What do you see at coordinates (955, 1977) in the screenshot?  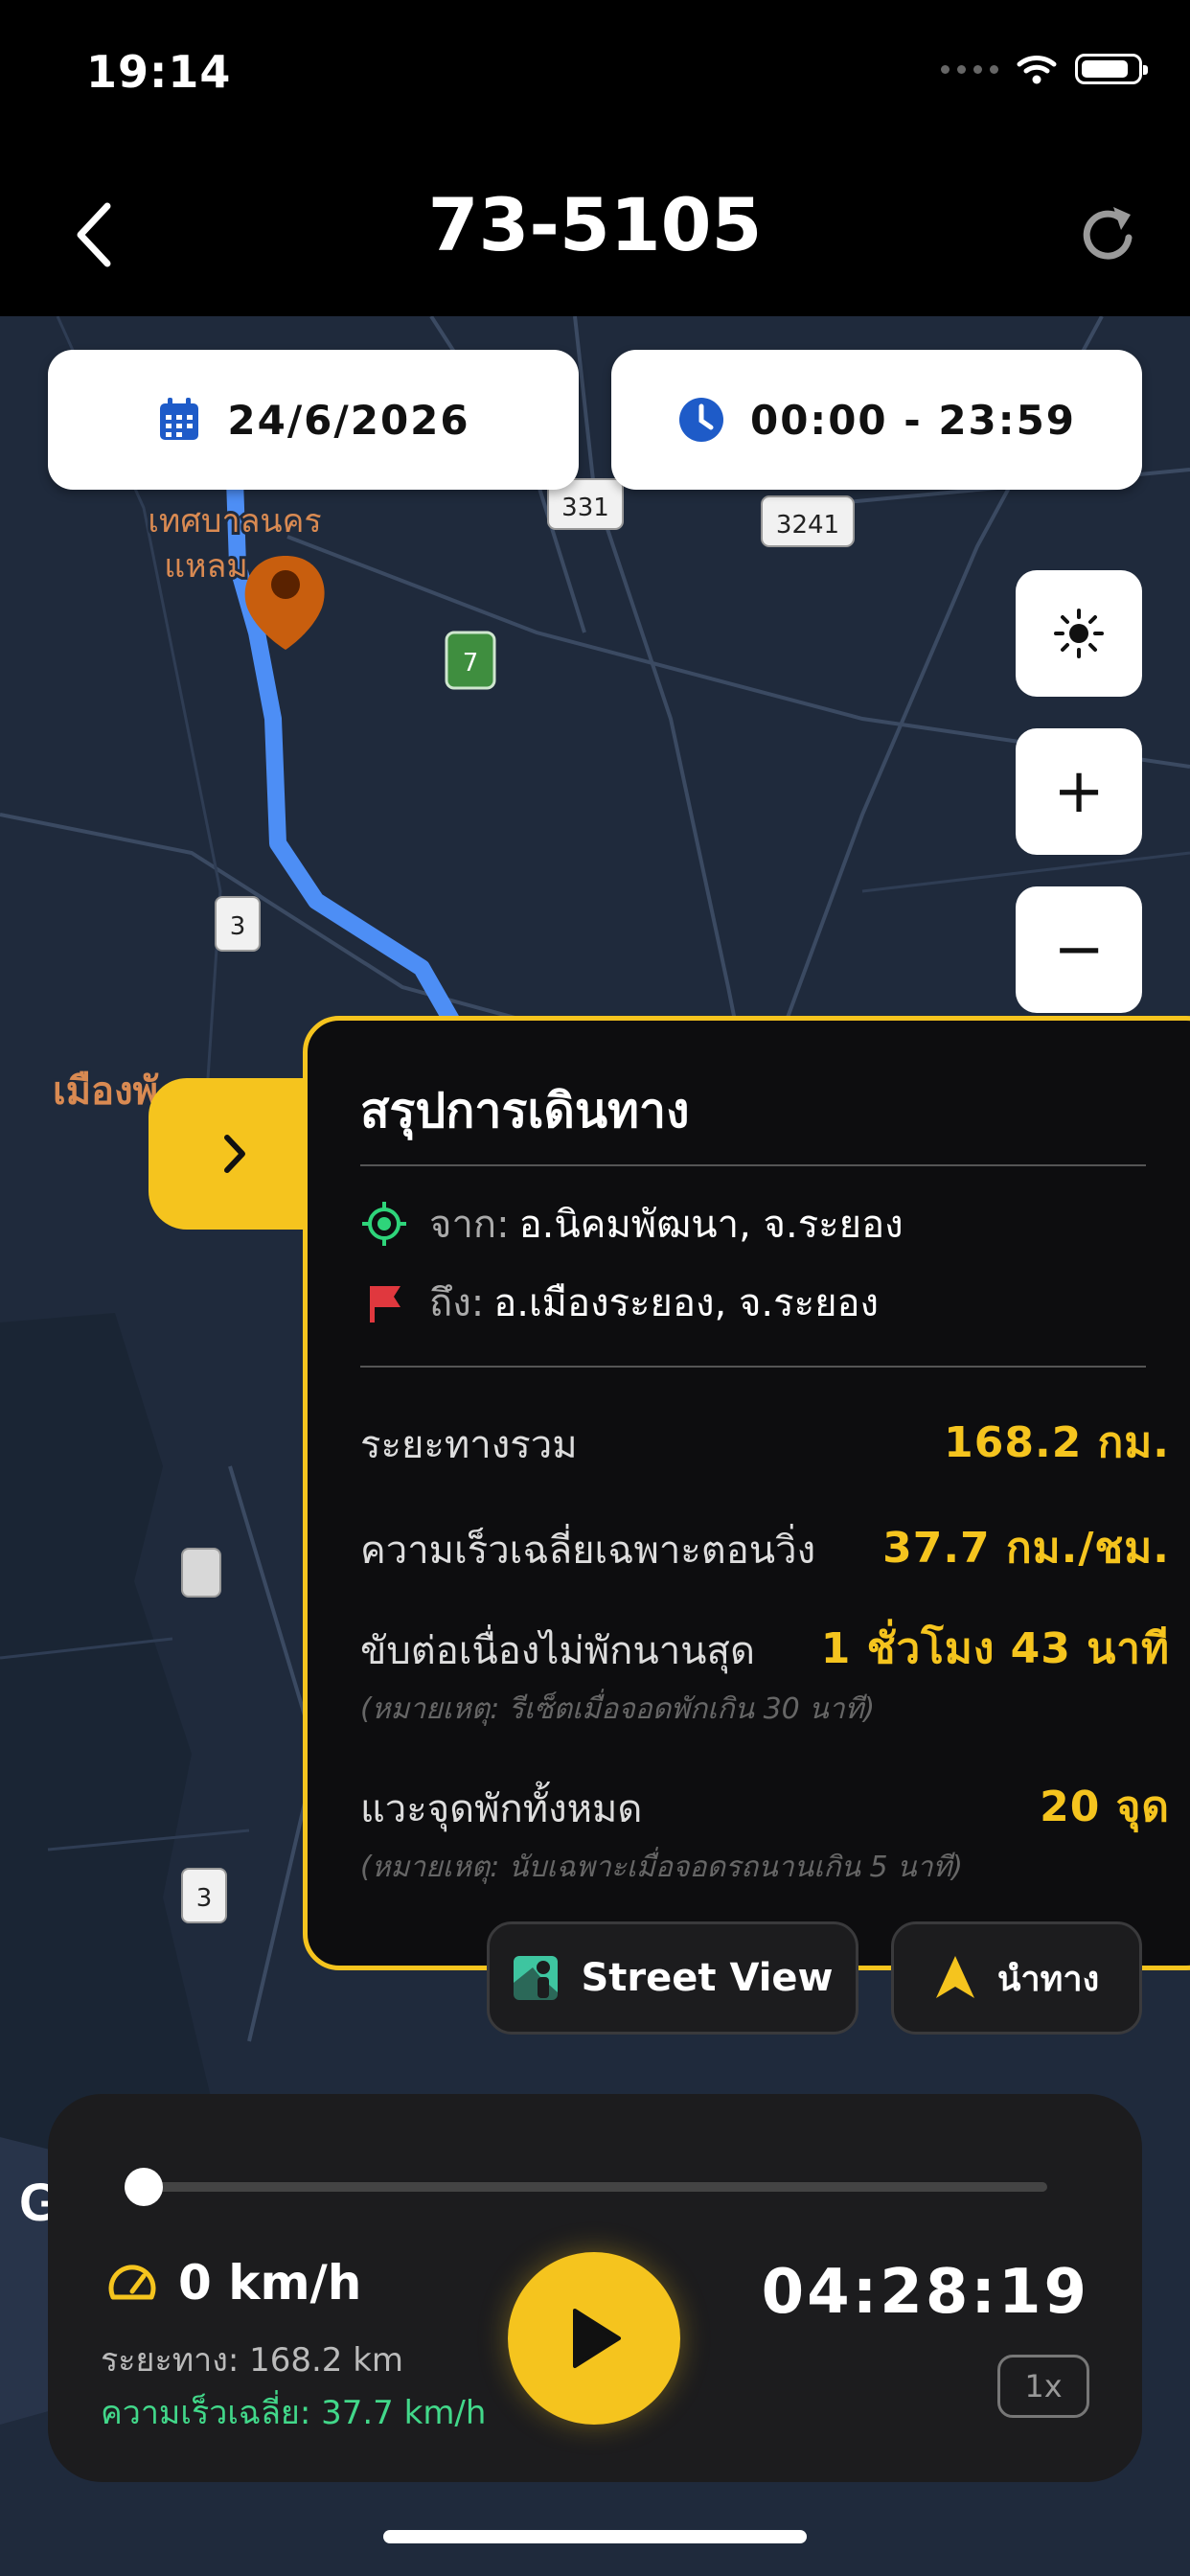 I see `navigation-arrow-icon` at bounding box center [955, 1977].